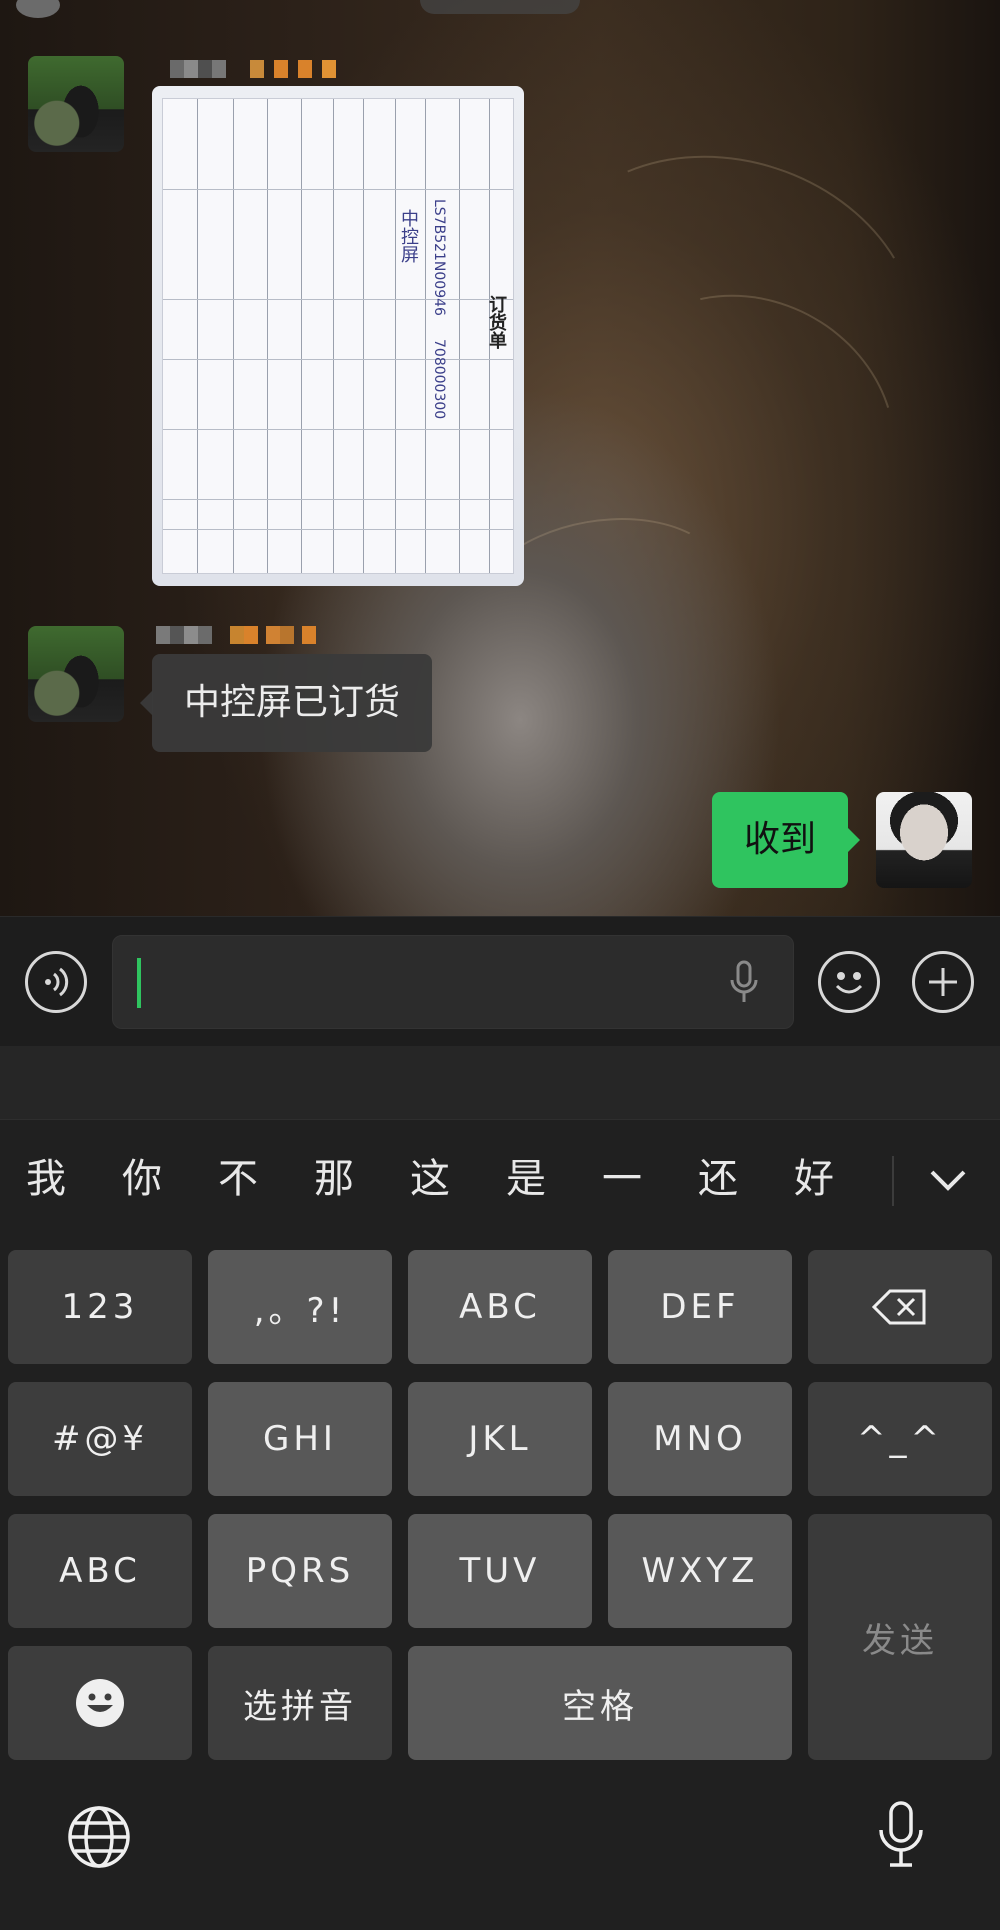 Image resolution: width=1000 pixels, height=1930 pixels. What do you see at coordinates (849, 982) in the screenshot?
I see `emoji-icon` at bounding box center [849, 982].